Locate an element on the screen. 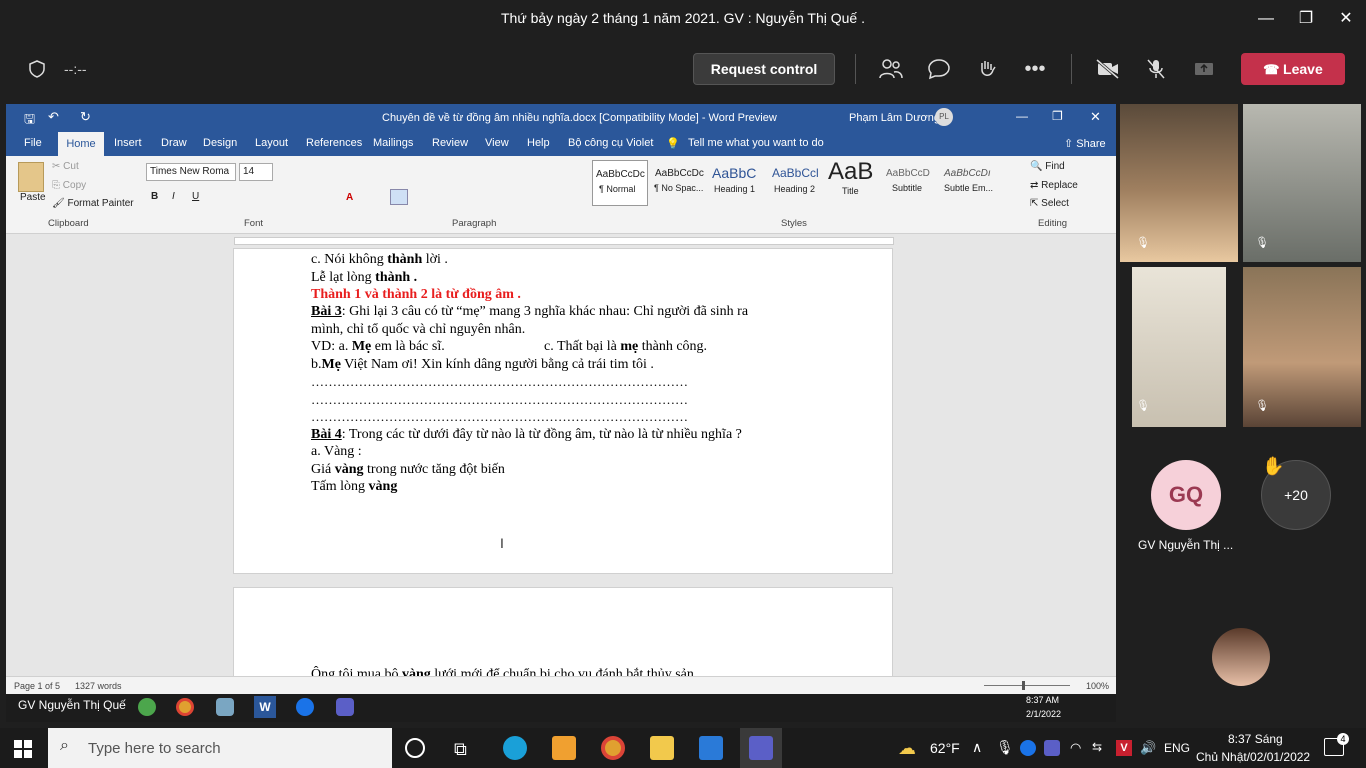 The width and height of the screenshot is (1366, 768). tab-file: File is located at coordinates (33, 143).